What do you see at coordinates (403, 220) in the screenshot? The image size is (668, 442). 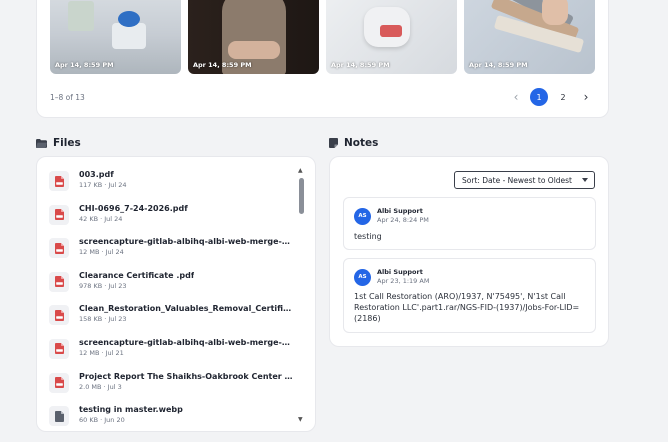 I see `note-timestamp: Apr 24, 8:24 PM` at bounding box center [403, 220].